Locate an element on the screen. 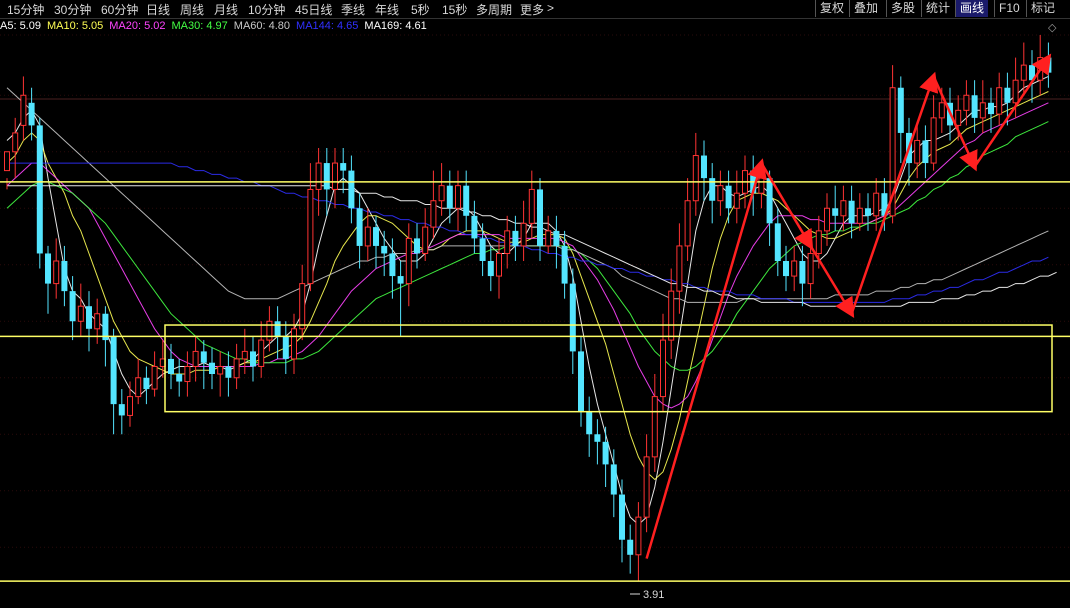 The width and height of the screenshot is (1070, 608). consolidation-zone-box is located at coordinates (608, 368).